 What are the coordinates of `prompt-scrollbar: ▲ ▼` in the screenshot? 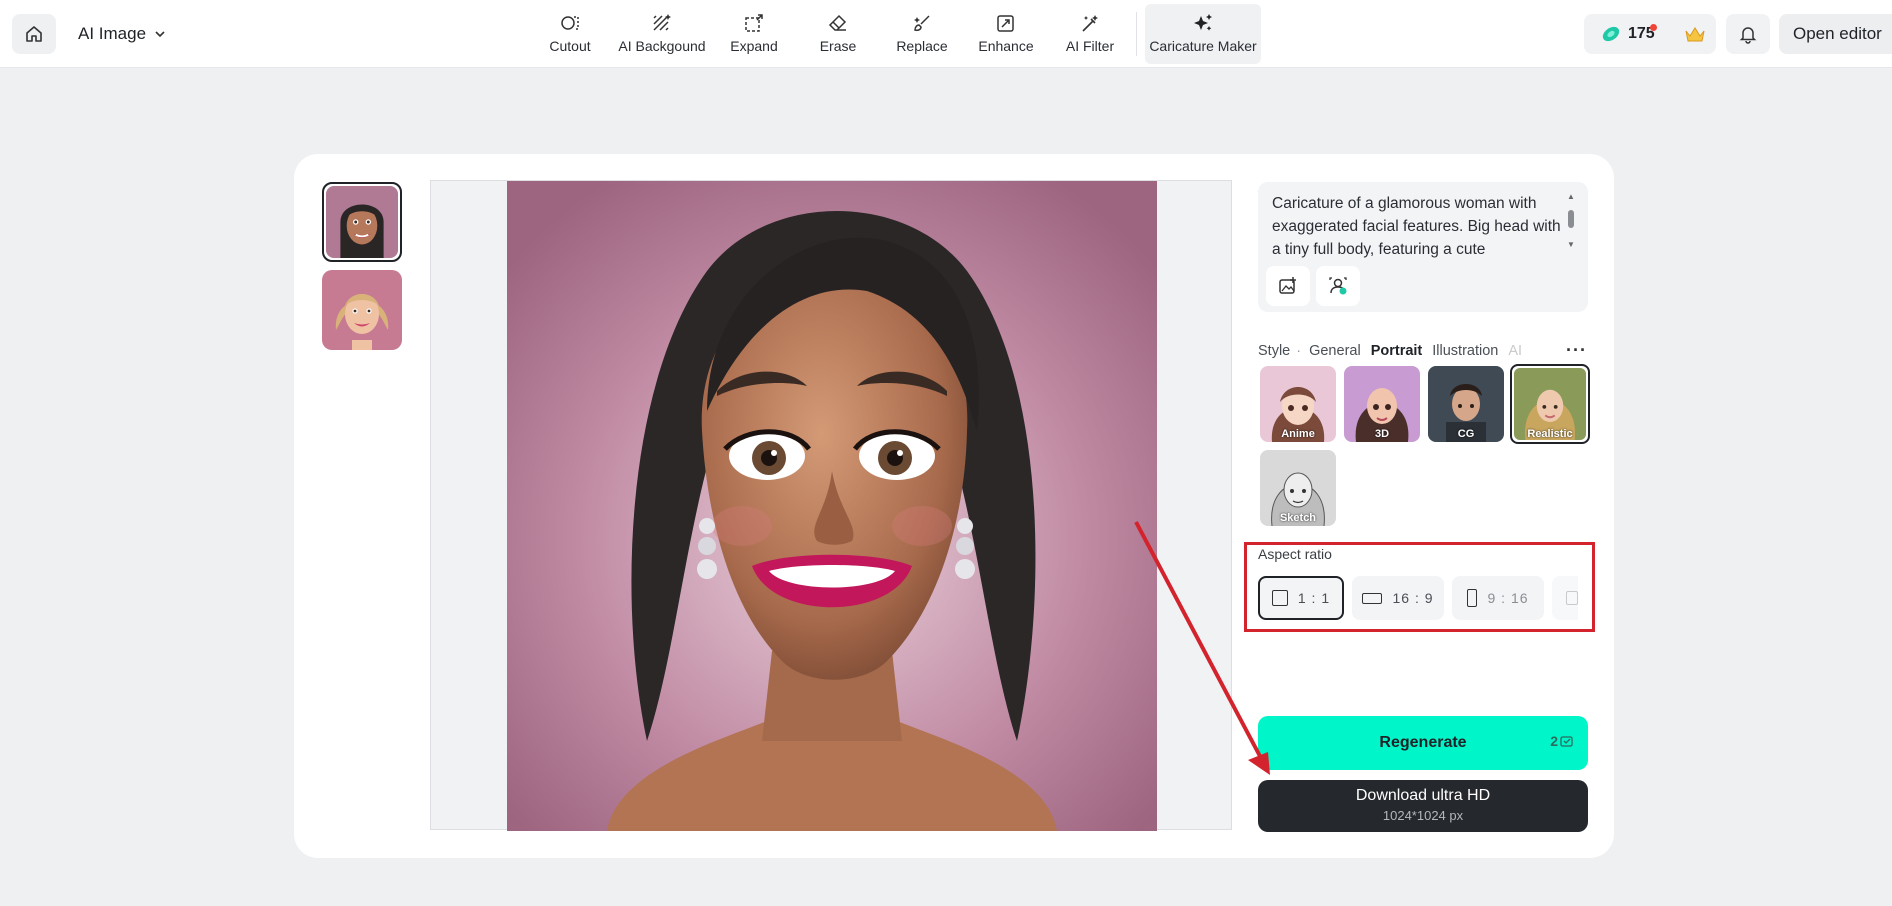 It's located at (1571, 222).